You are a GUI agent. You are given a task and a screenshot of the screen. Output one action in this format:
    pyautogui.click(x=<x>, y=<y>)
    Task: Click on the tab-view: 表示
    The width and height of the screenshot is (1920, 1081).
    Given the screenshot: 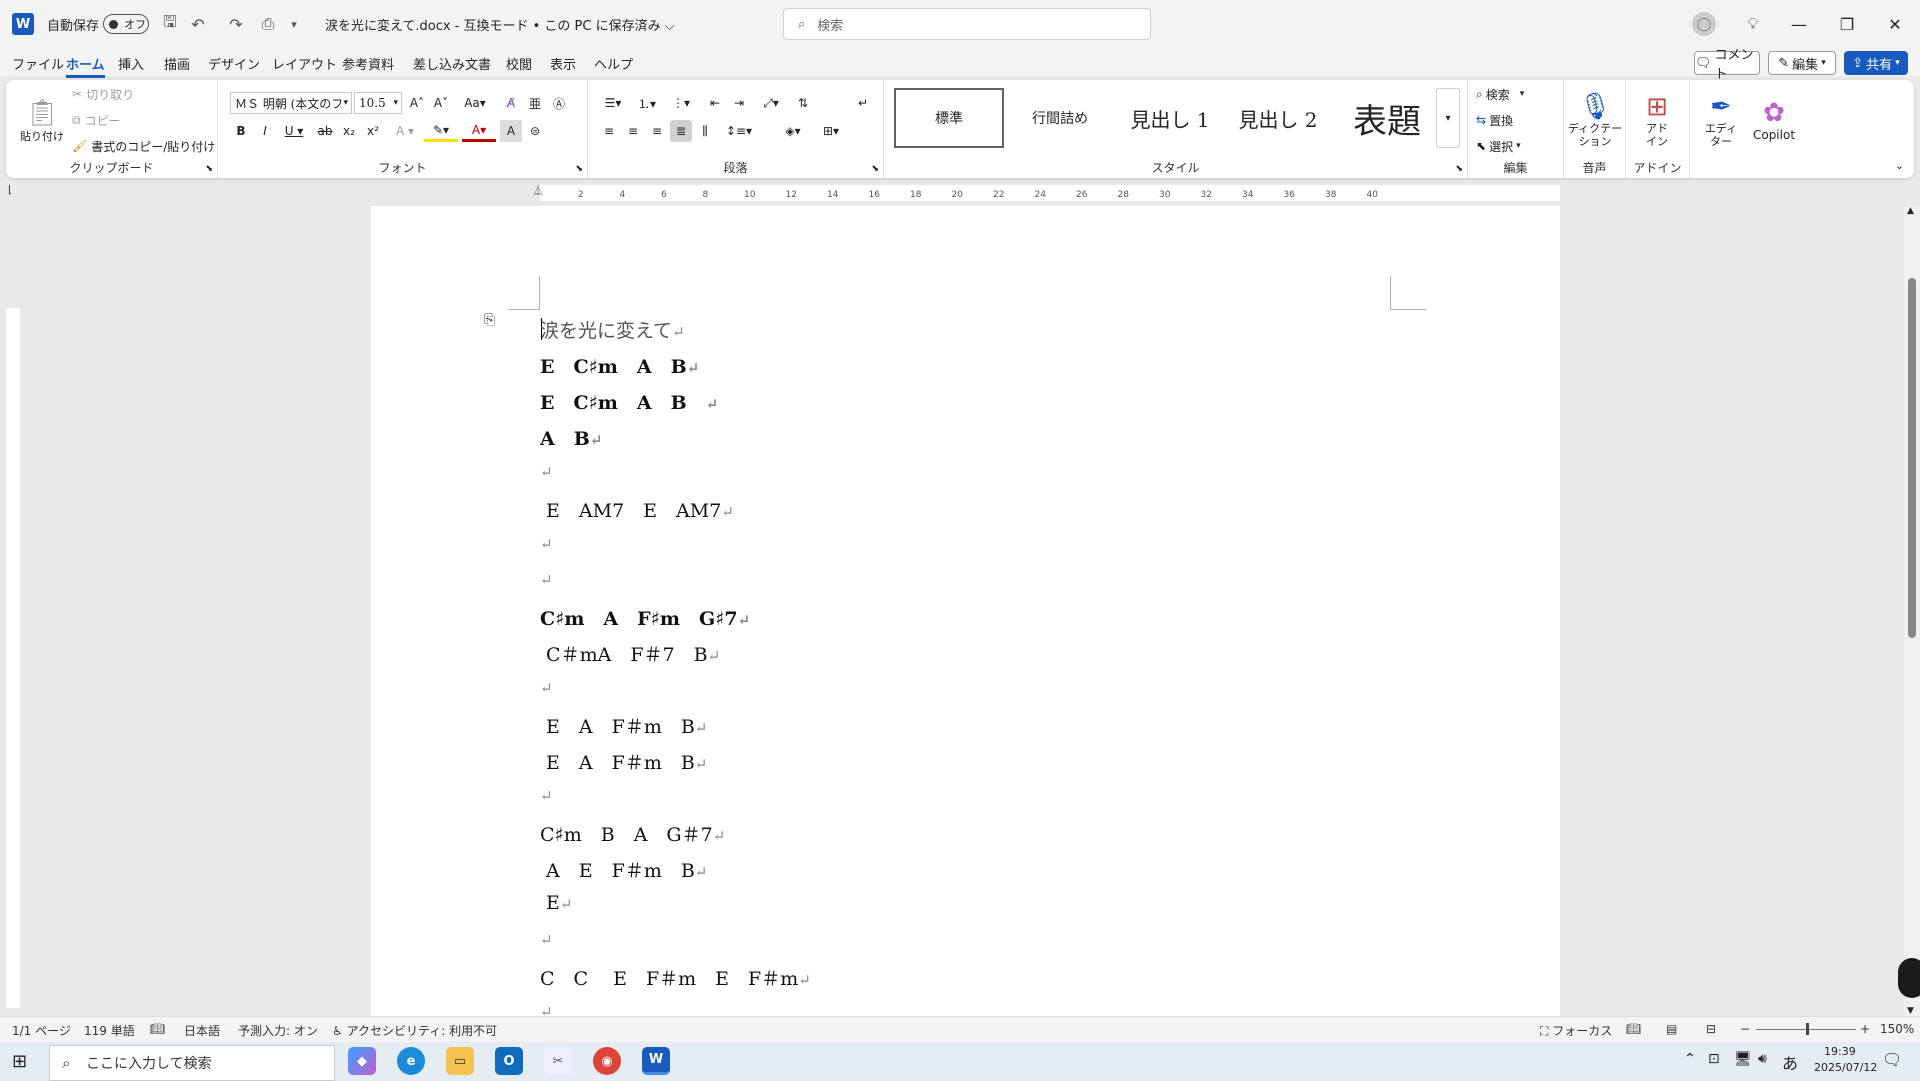 What is the action you would take?
    pyautogui.click(x=563, y=63)
    